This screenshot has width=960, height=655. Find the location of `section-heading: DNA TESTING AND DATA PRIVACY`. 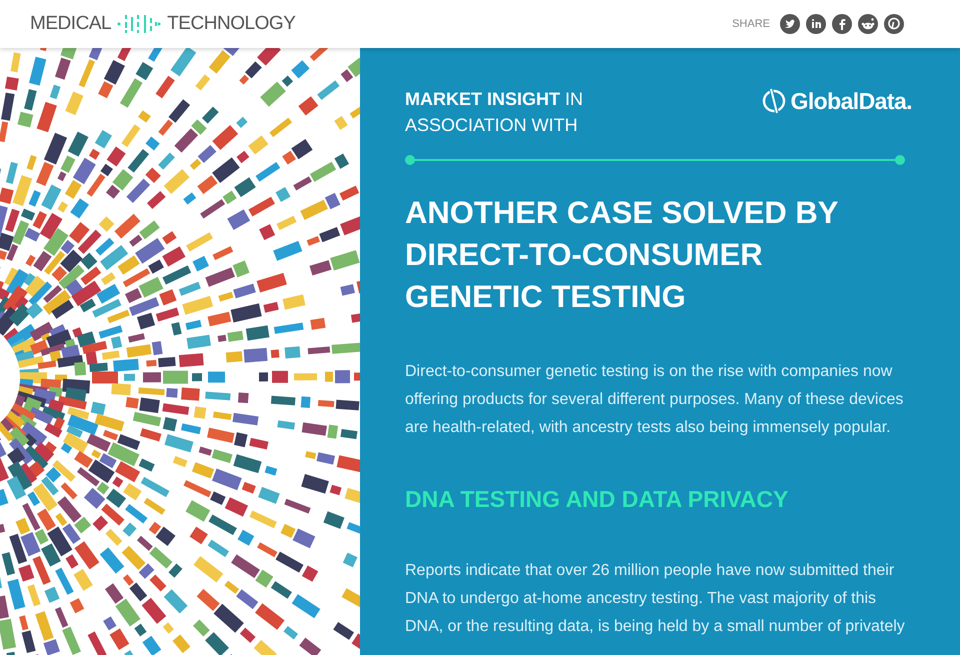

section-heading: DNA TESTING AND DATA PRIVACY is located at coordinates (597, 499).